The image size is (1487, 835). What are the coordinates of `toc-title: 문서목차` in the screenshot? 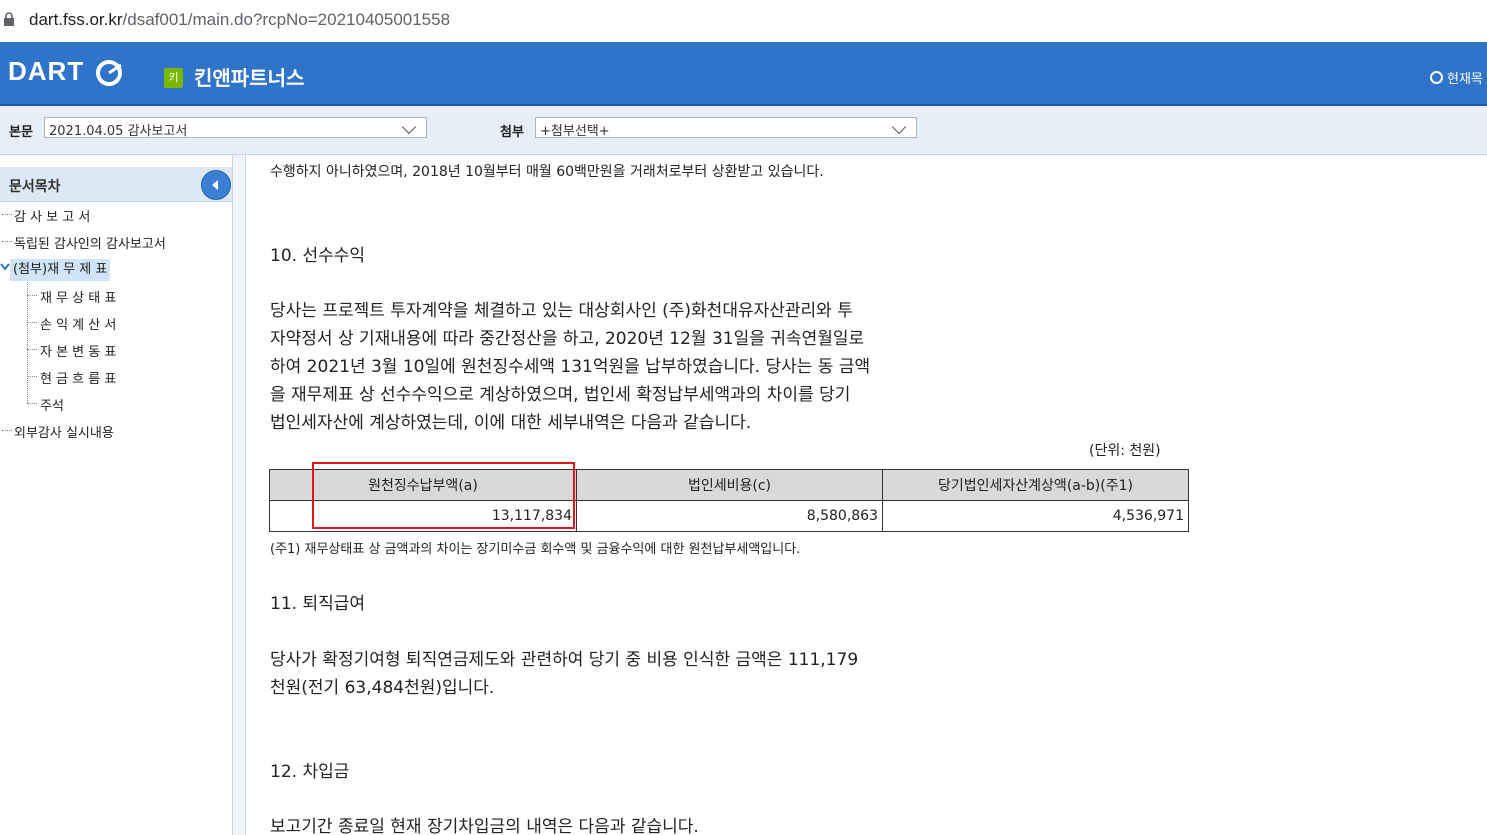 It's located at (35, 187).